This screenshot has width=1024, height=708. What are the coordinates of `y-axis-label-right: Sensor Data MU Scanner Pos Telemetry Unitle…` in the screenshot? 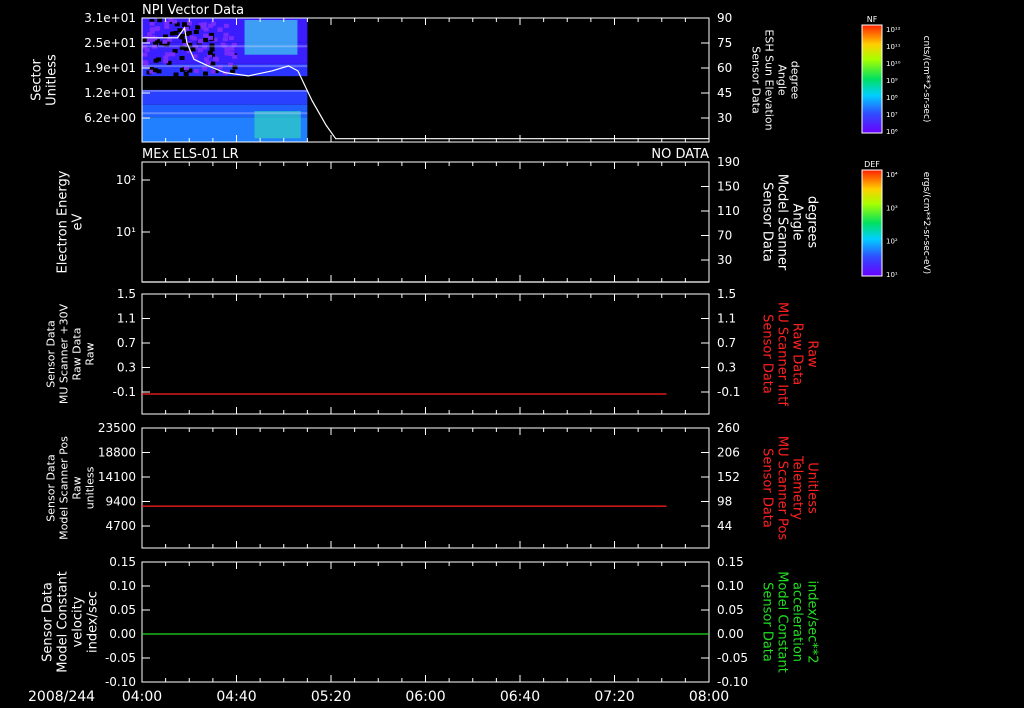 It's located at (790, 488).